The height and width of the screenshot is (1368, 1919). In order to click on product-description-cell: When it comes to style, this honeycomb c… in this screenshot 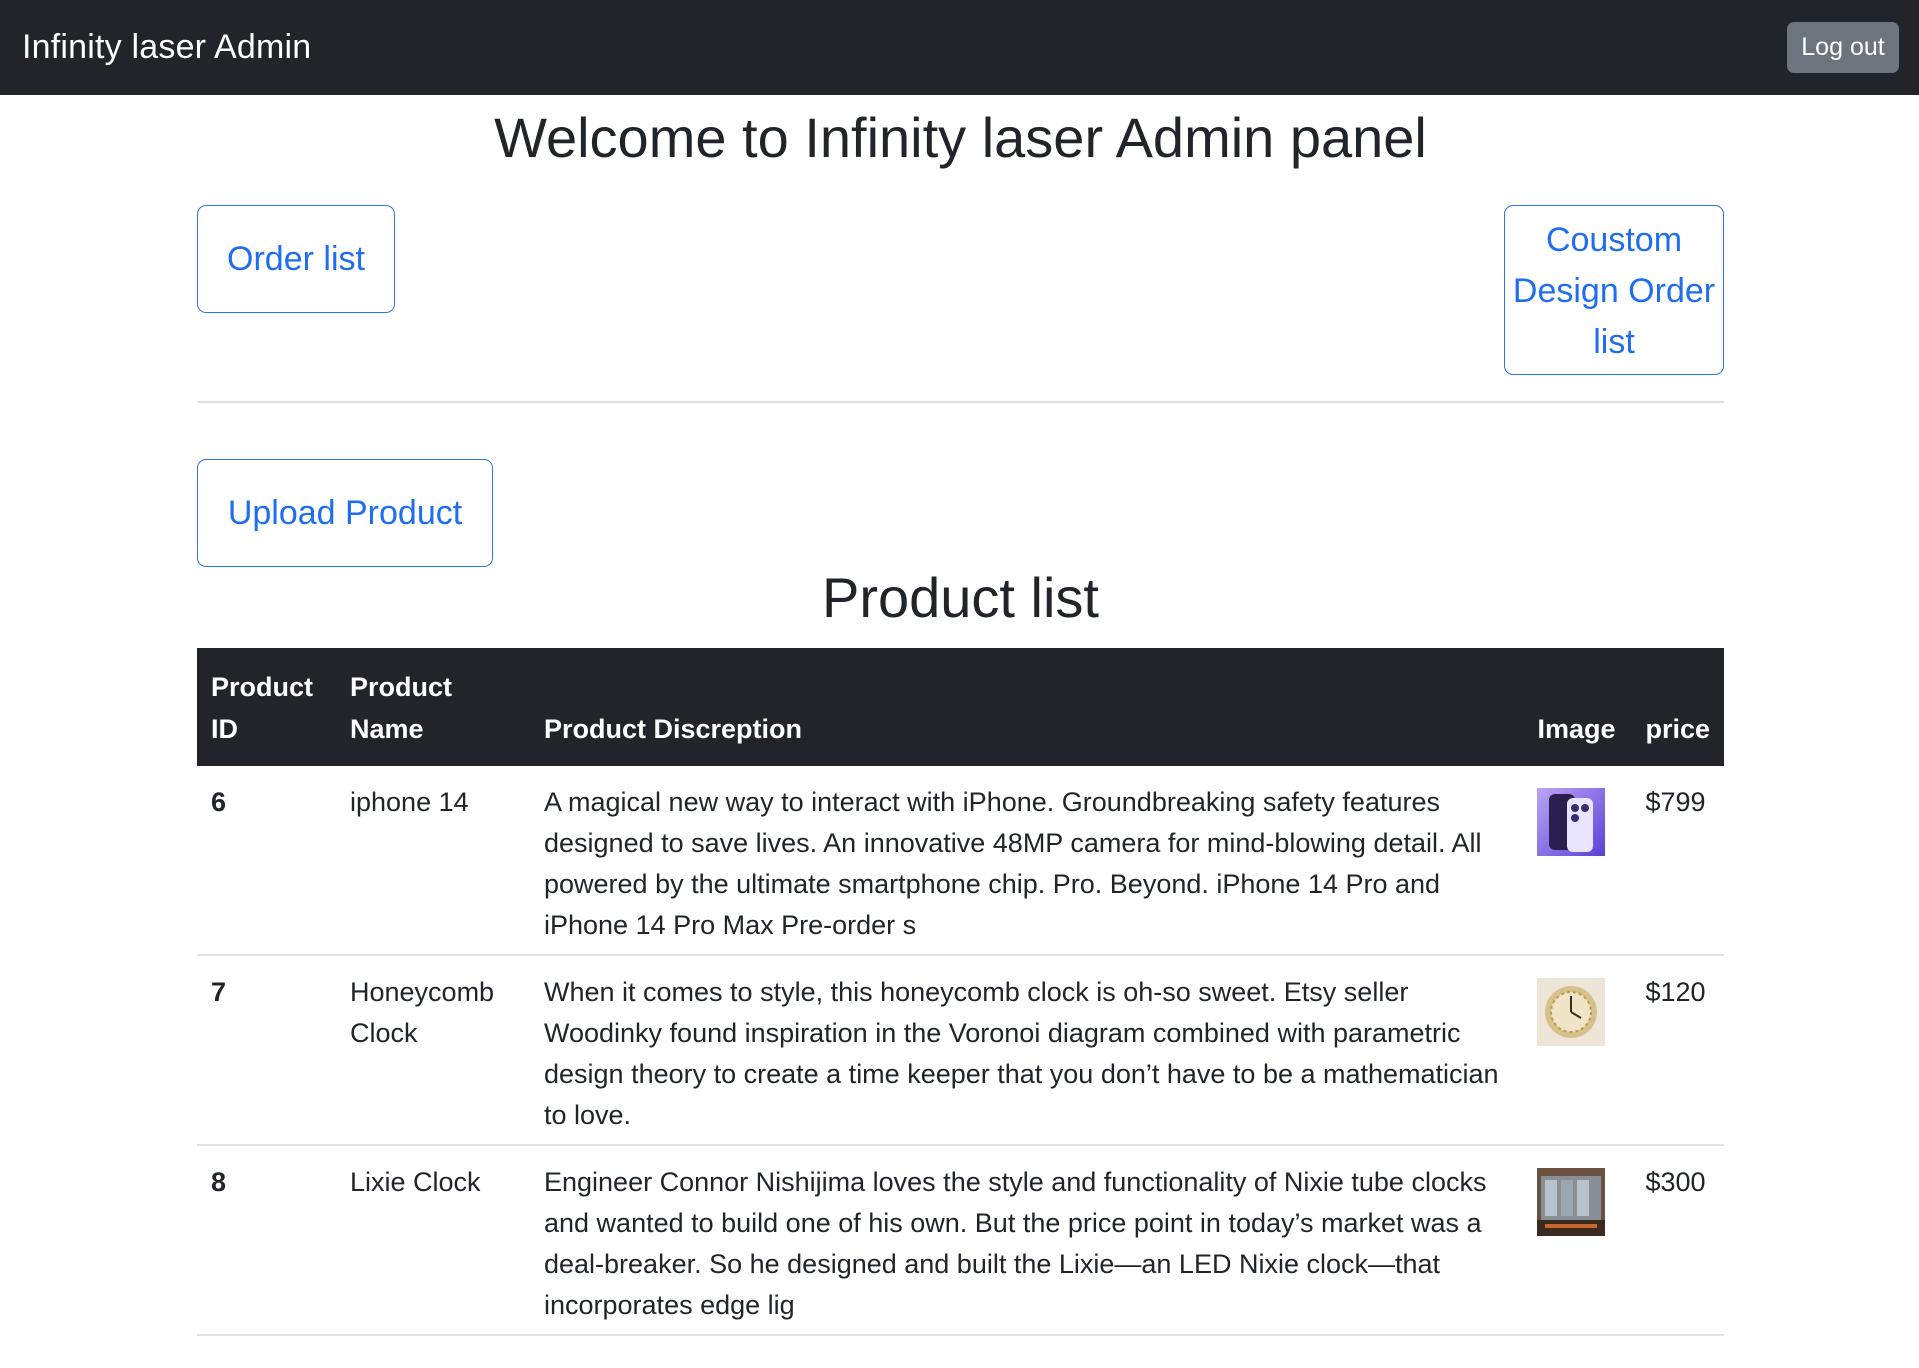, I will do `click(1027, 1050)`.